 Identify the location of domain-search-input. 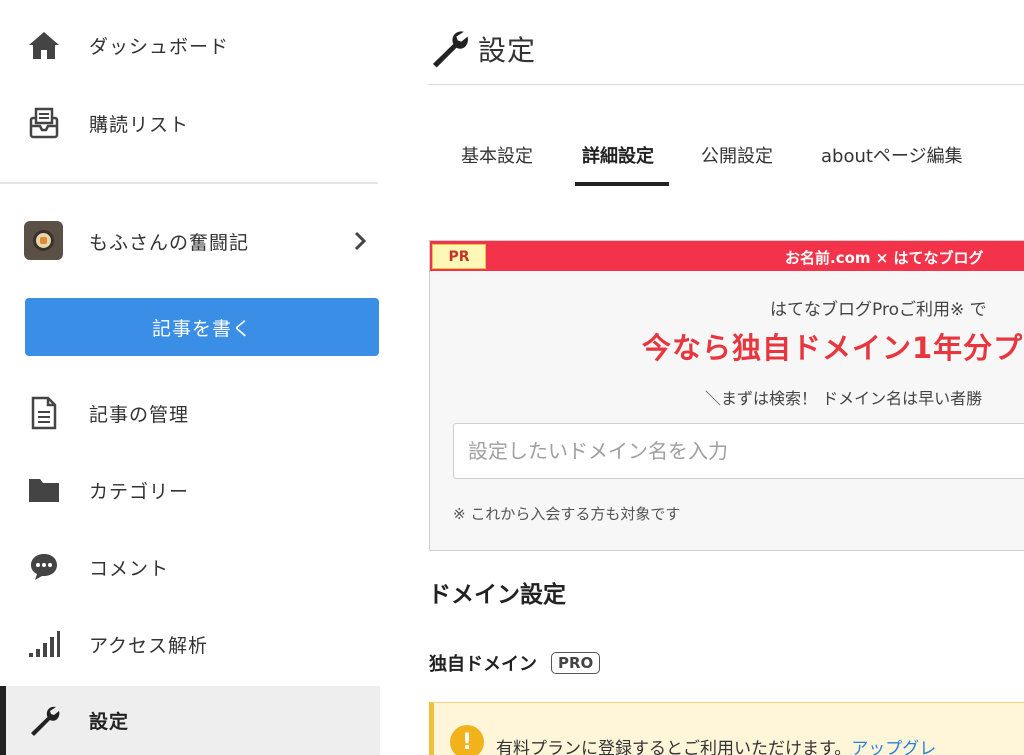
(738, 451).